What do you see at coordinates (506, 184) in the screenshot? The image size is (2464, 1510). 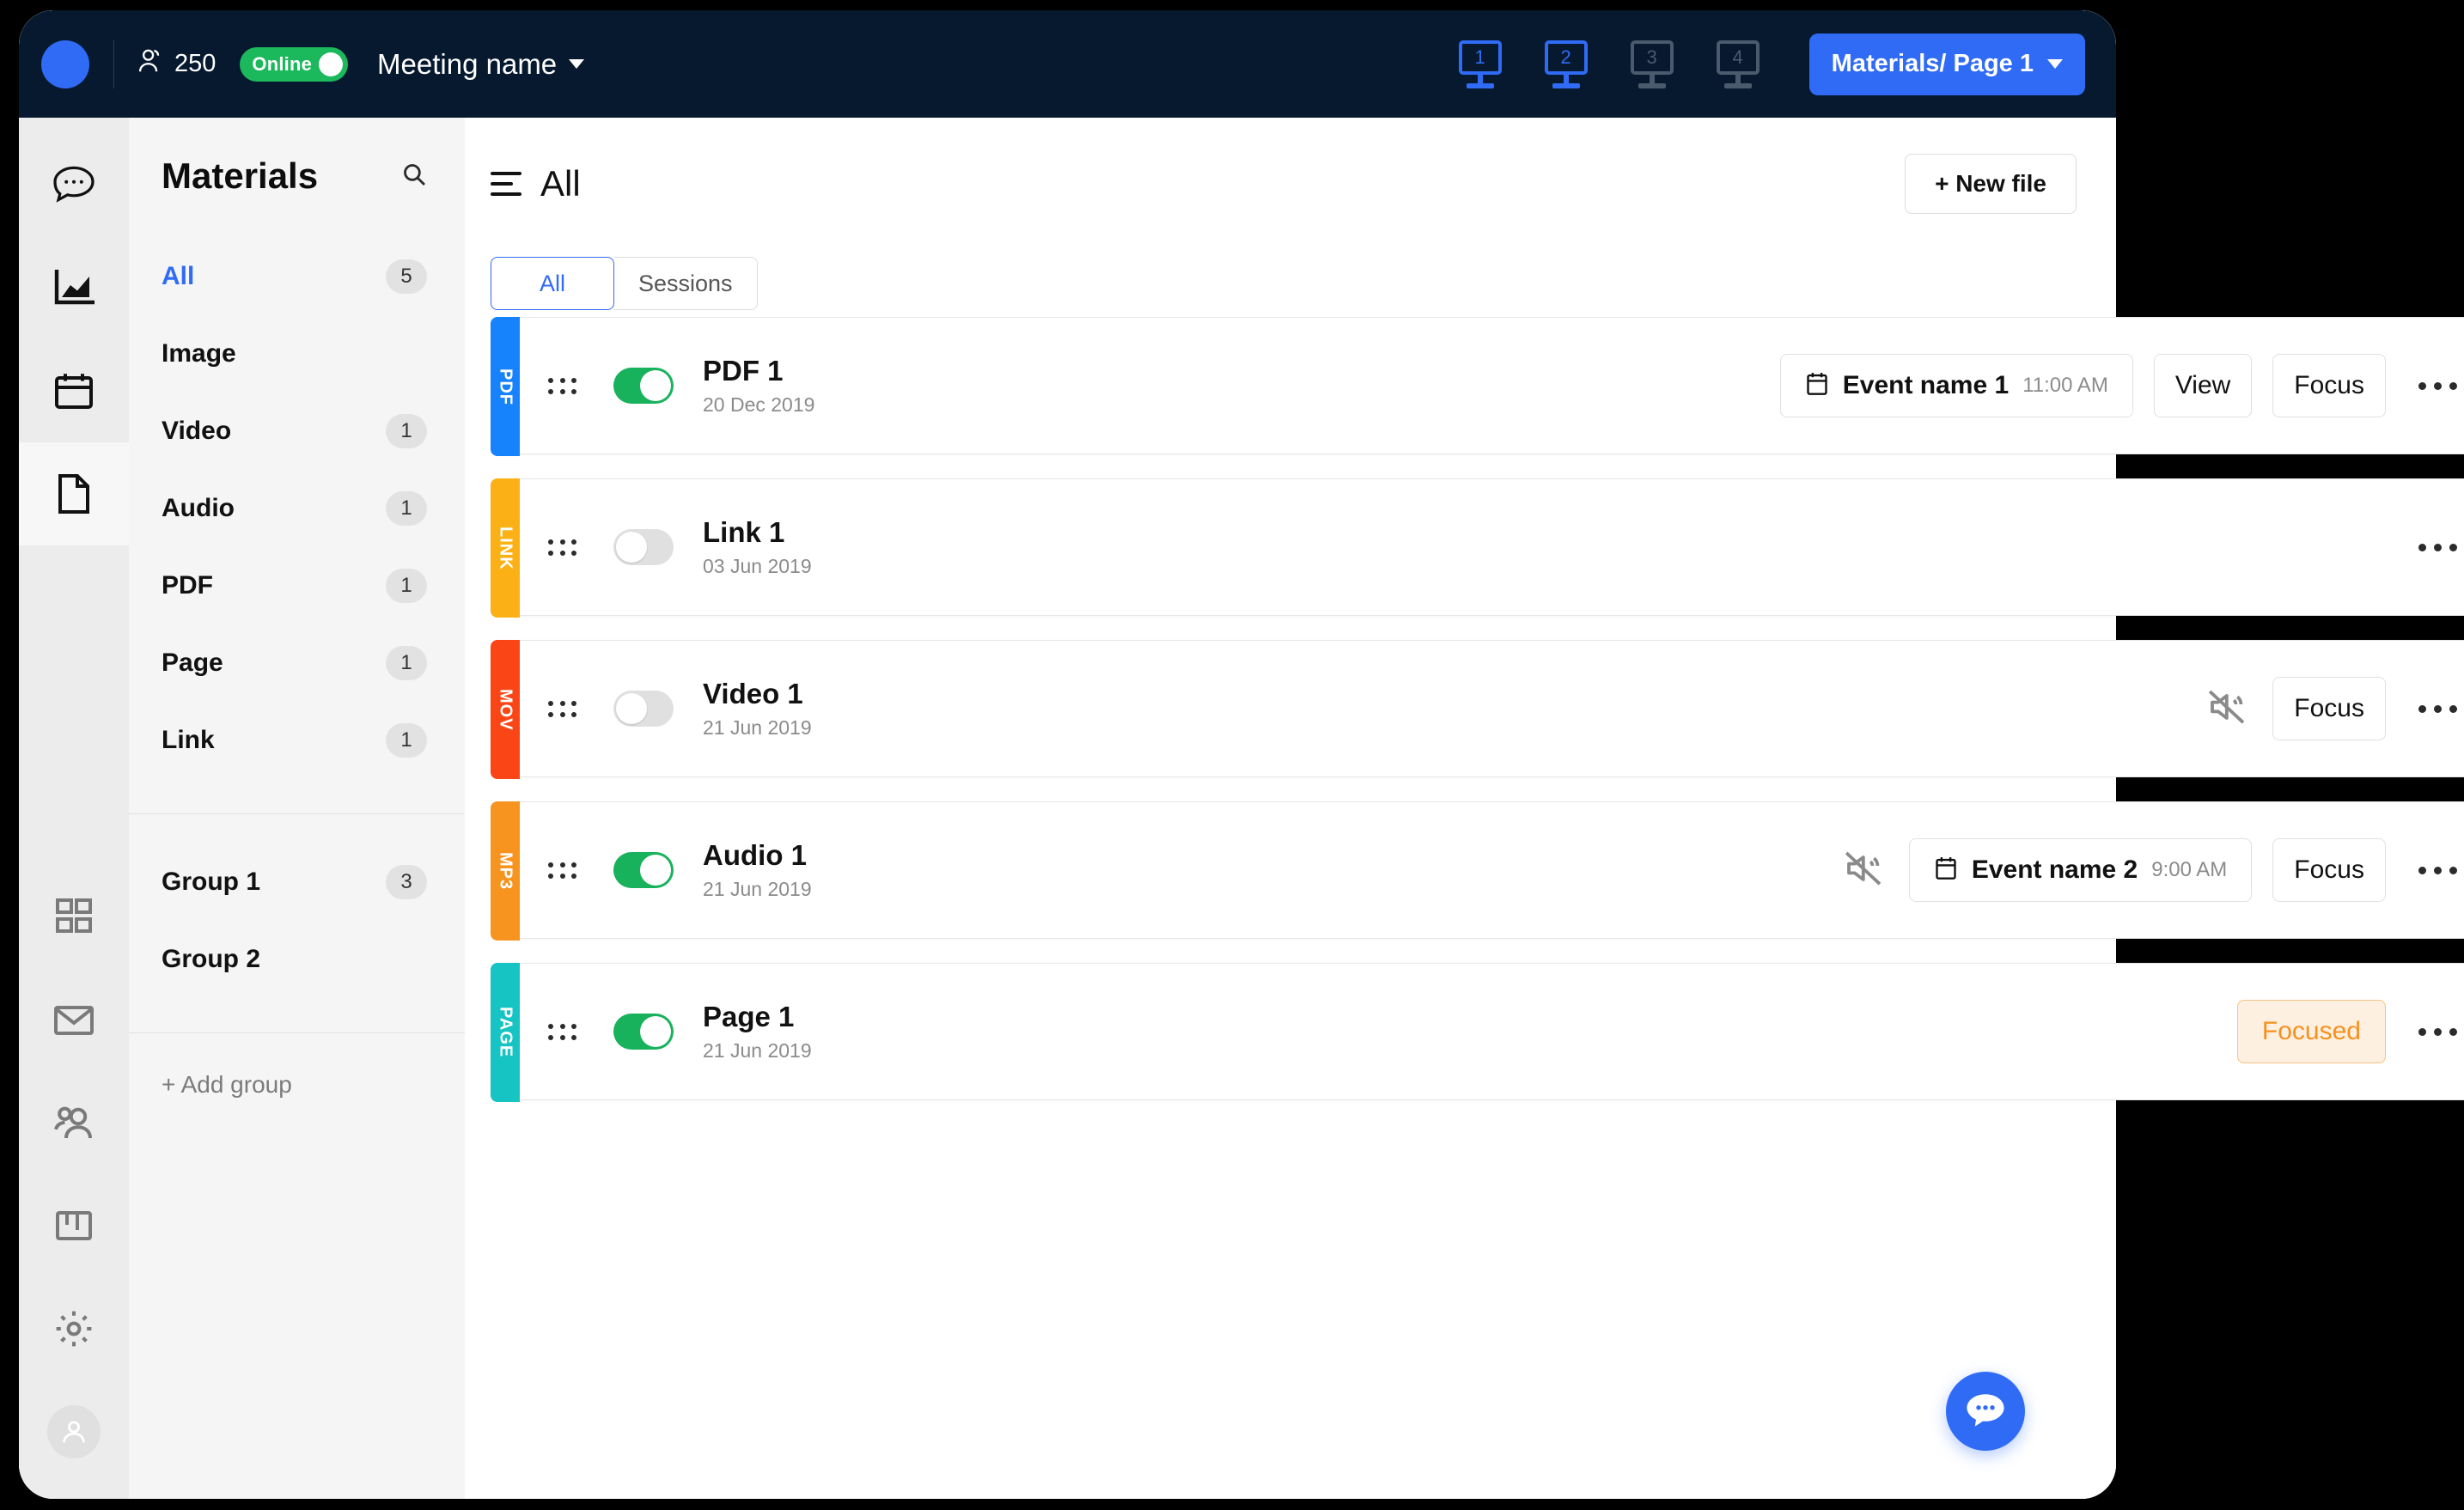 I see `list-view-icon` at bounding box center [506, 184].